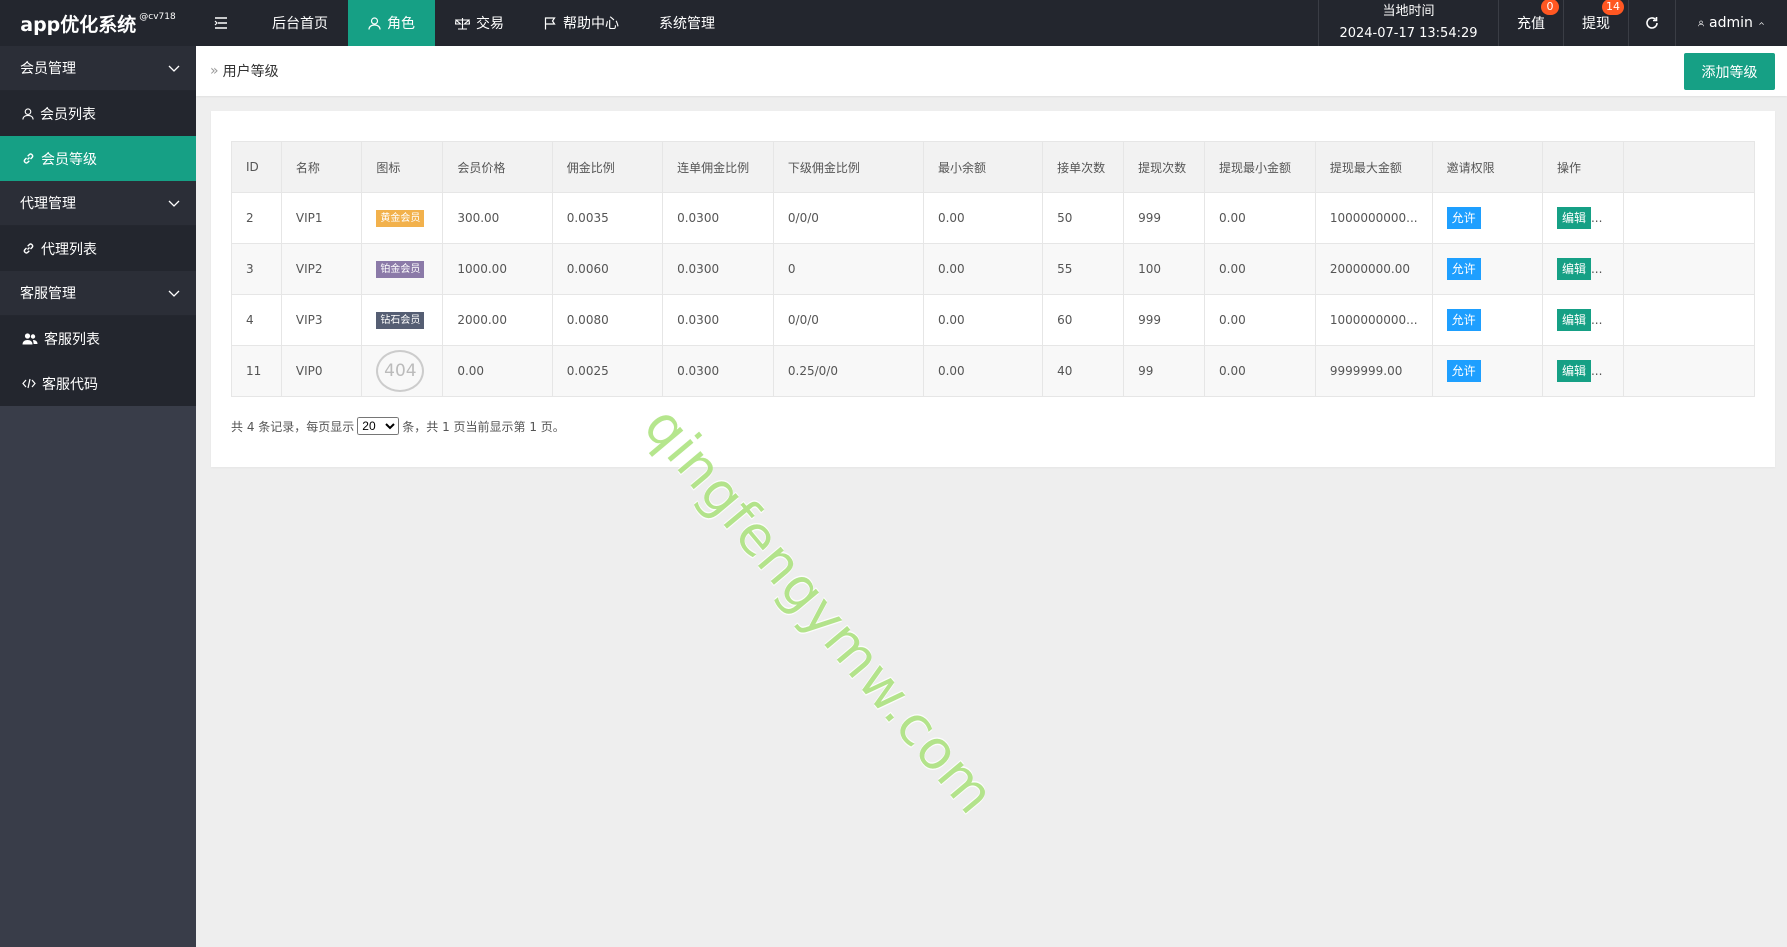 The height and width of the screenshot is (947, 1787). I want to click on recharge-button: 充值 0, so click(1530, 23).